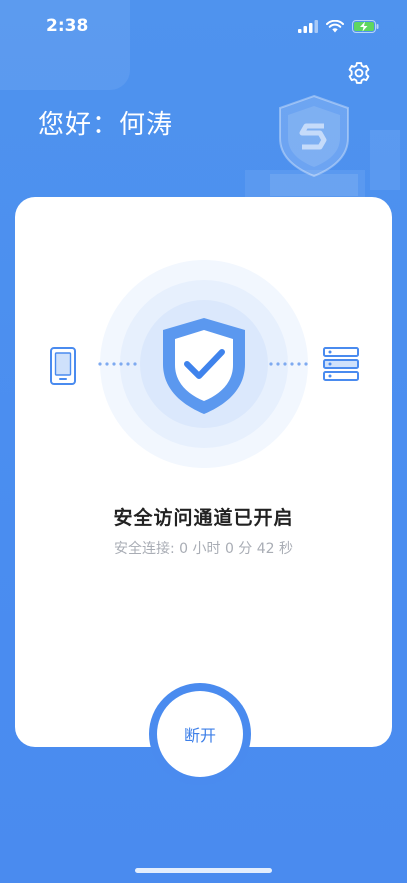 This screenshot has width=407, height=883. Describe the element at coordinates (365, 26) in the screenshot. I see `battery-charging-icon` at that location.